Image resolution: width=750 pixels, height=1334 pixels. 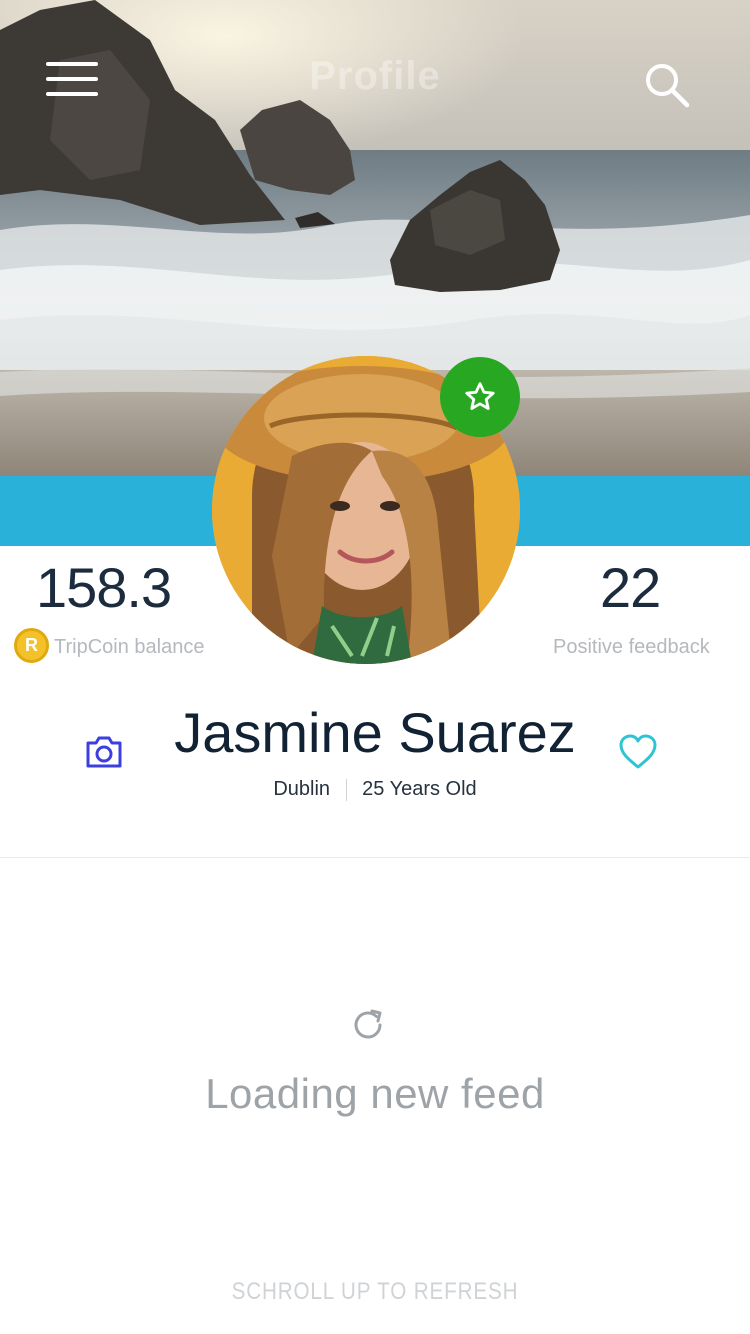 I want to click on positive-feedback-value: 22, so click(x=630, y=587).